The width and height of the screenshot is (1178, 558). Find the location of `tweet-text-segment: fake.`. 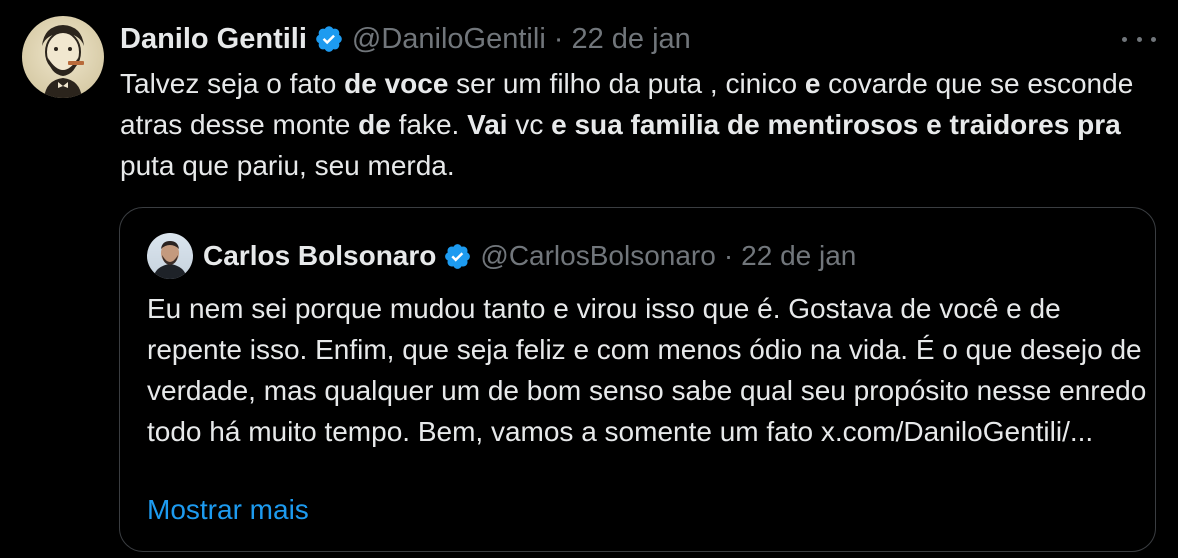

tweet-text-segment: fake. is located at coordinates (429, 124).